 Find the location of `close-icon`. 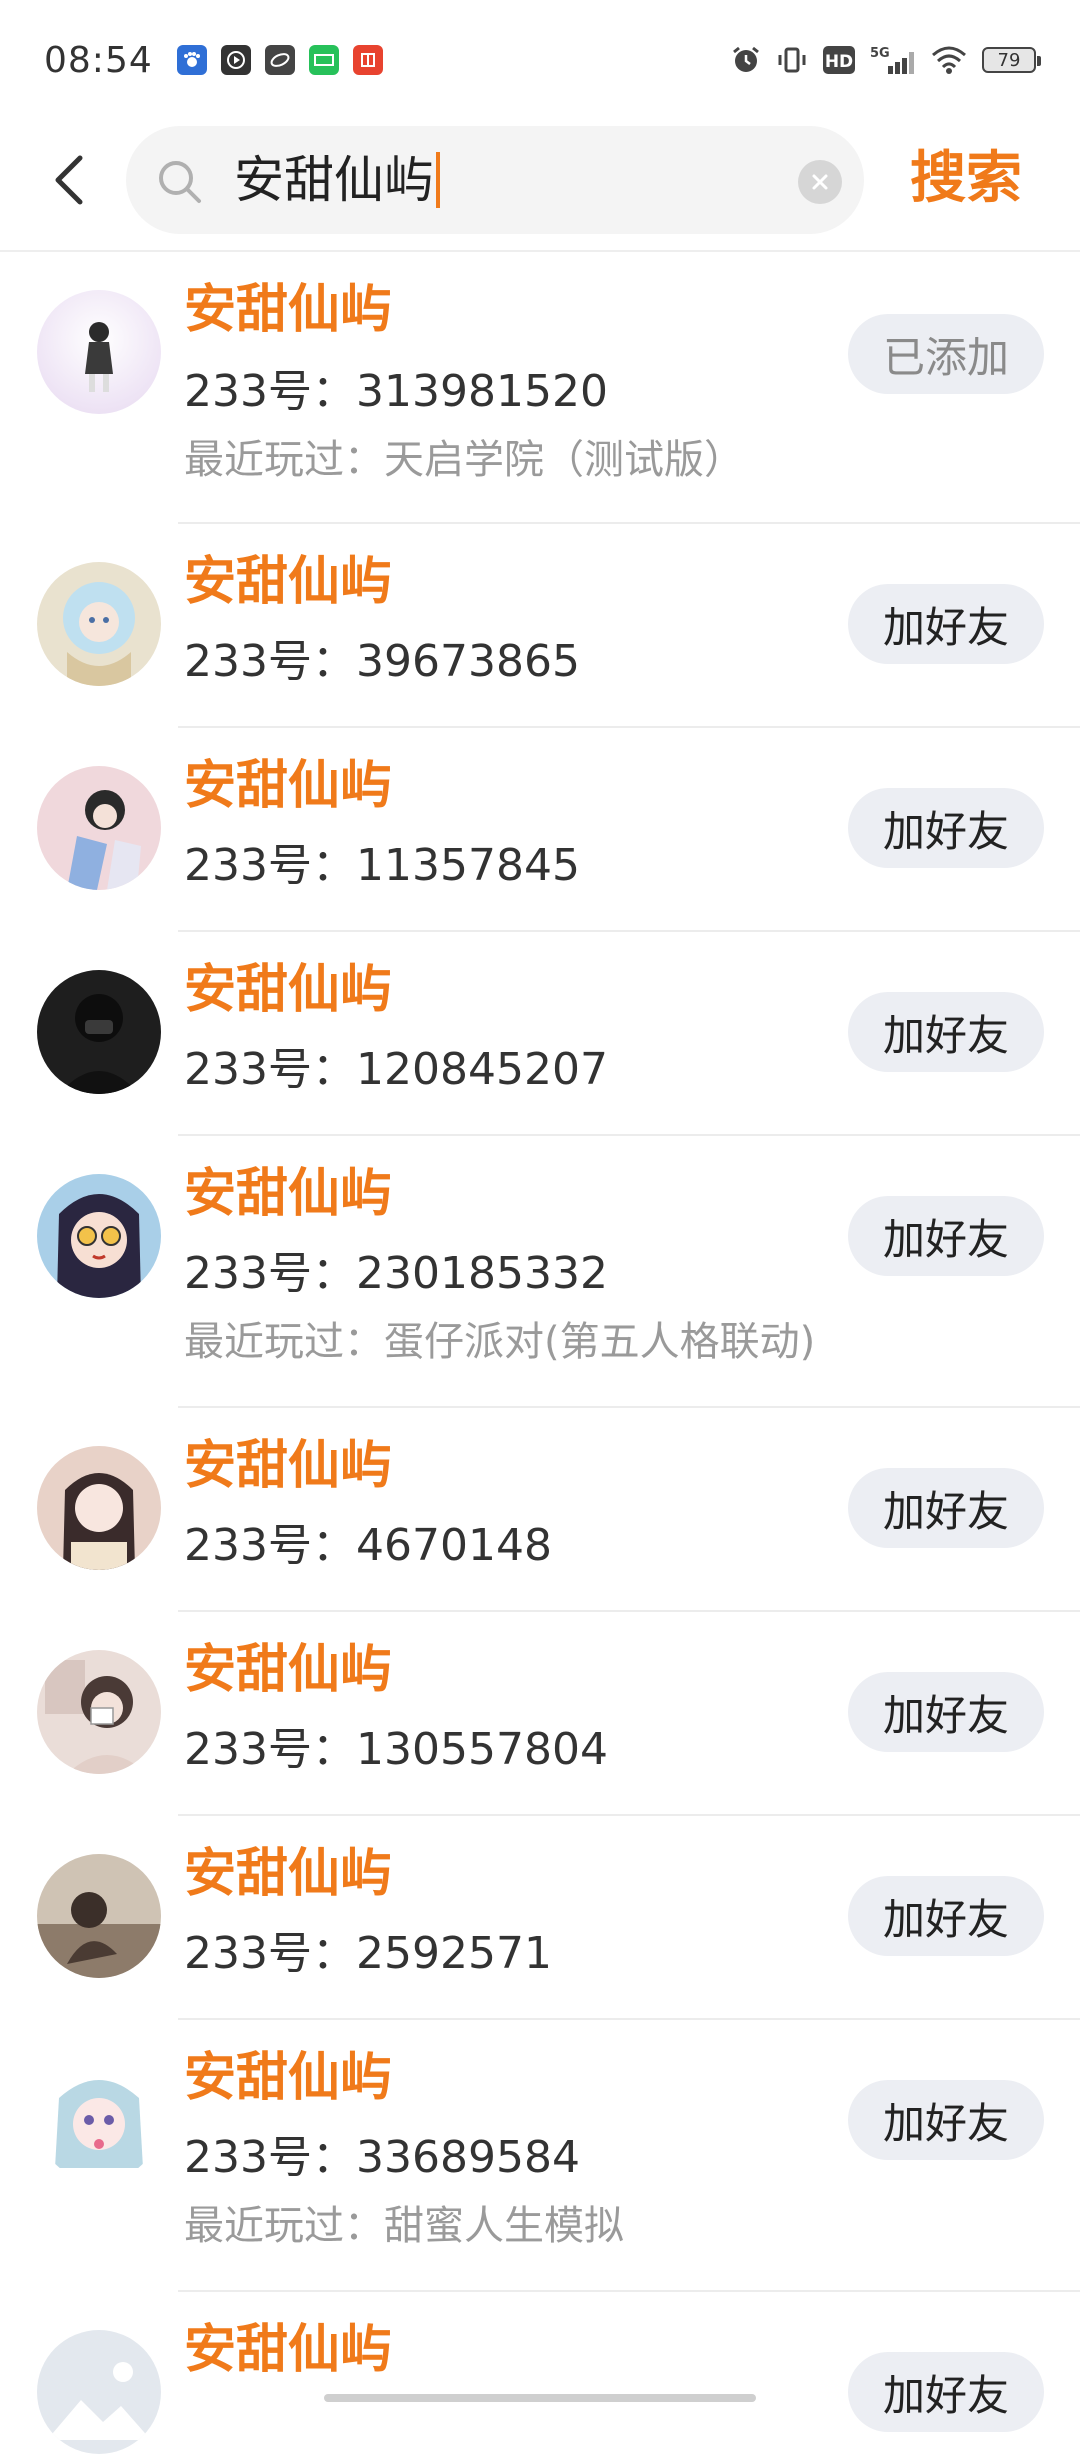

close-icon is located at coordinates (820, 182).